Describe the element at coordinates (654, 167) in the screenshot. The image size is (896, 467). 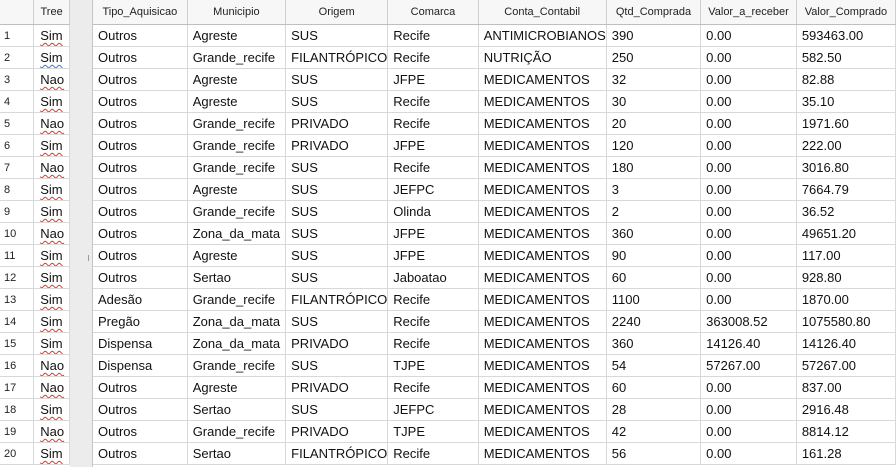
I see `table-cell: 180` at that location.